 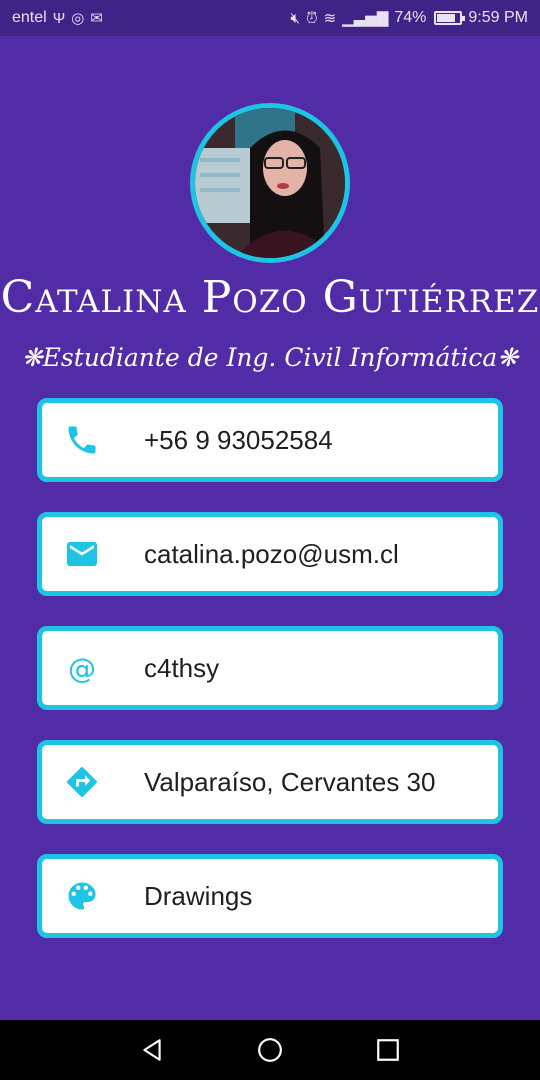 I want to click on usb-icon: Ψ, so click(x=59, y=18).